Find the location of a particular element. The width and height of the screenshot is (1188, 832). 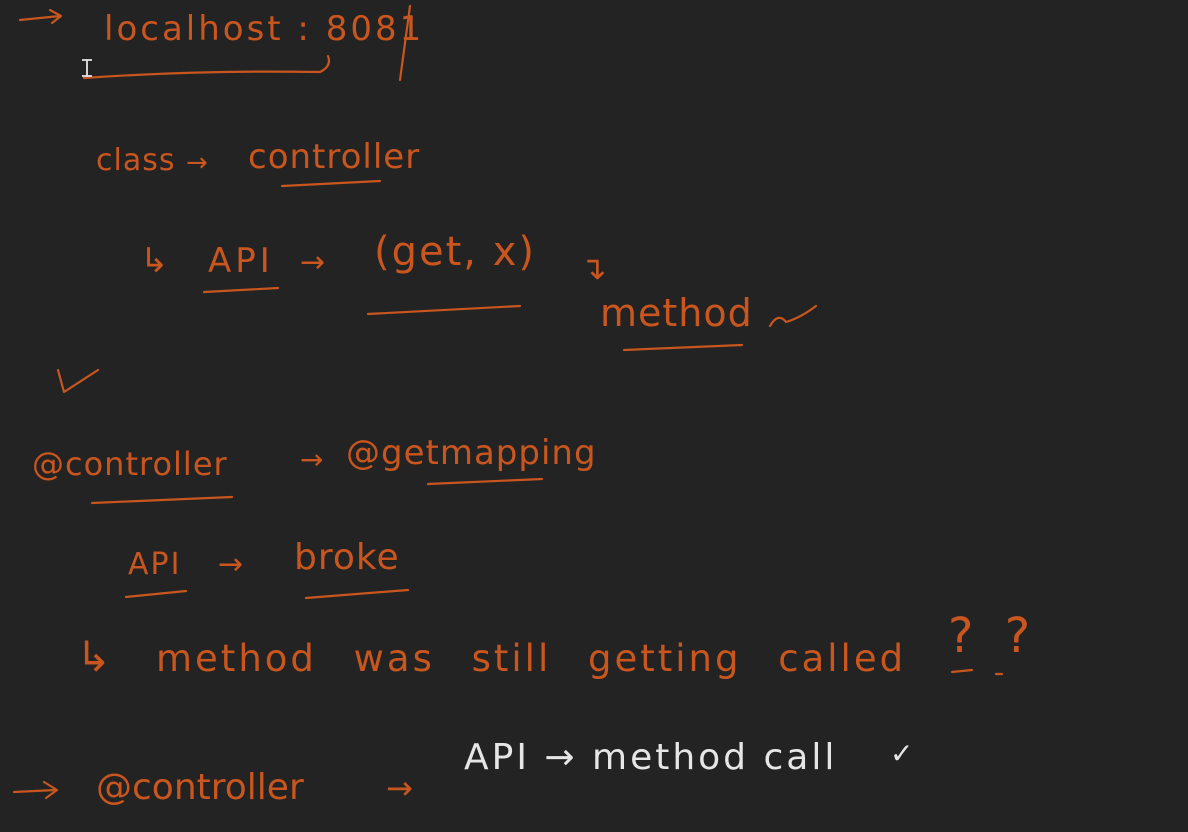

broke-text: broke is located at coordinates (347, 557).